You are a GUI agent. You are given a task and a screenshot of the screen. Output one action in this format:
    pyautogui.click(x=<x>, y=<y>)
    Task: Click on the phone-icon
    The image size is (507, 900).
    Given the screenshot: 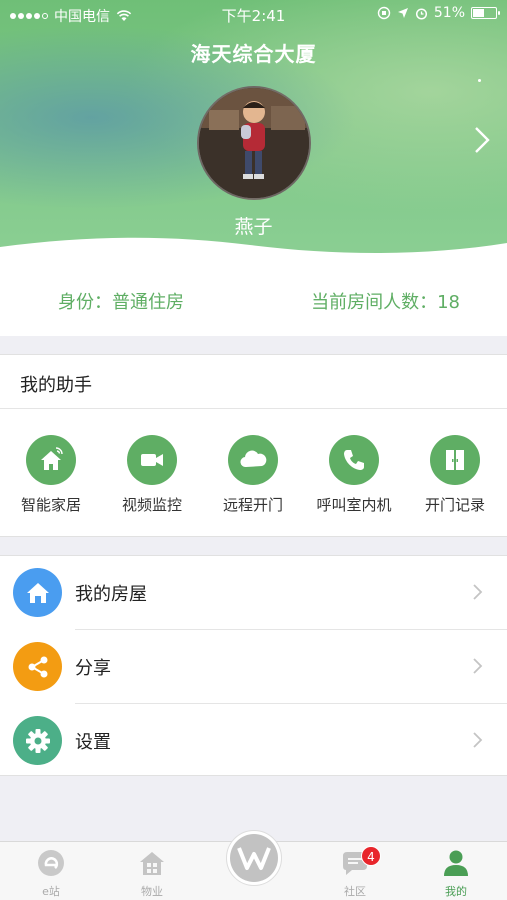 What is the action you would take?
    pyautogui.click(x=354, y=460)
    